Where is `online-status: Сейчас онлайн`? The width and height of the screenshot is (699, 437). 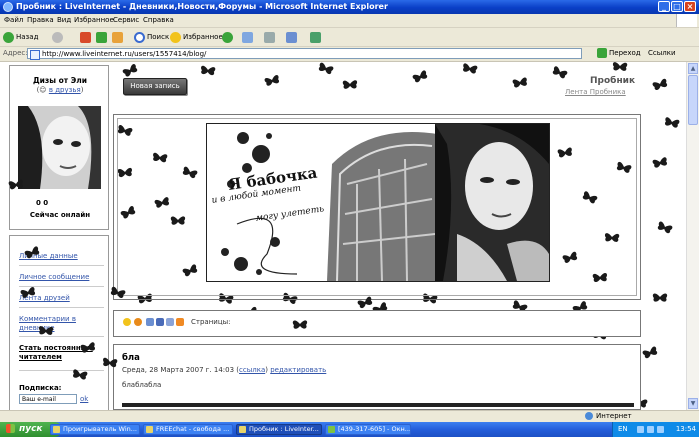 online-status: Сейчас онлайн is located at coordinates (60, 215).